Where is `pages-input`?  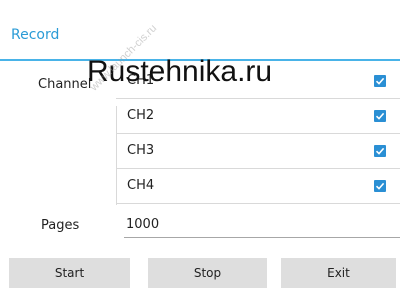 pages-input is located at coordinates (262, 225).